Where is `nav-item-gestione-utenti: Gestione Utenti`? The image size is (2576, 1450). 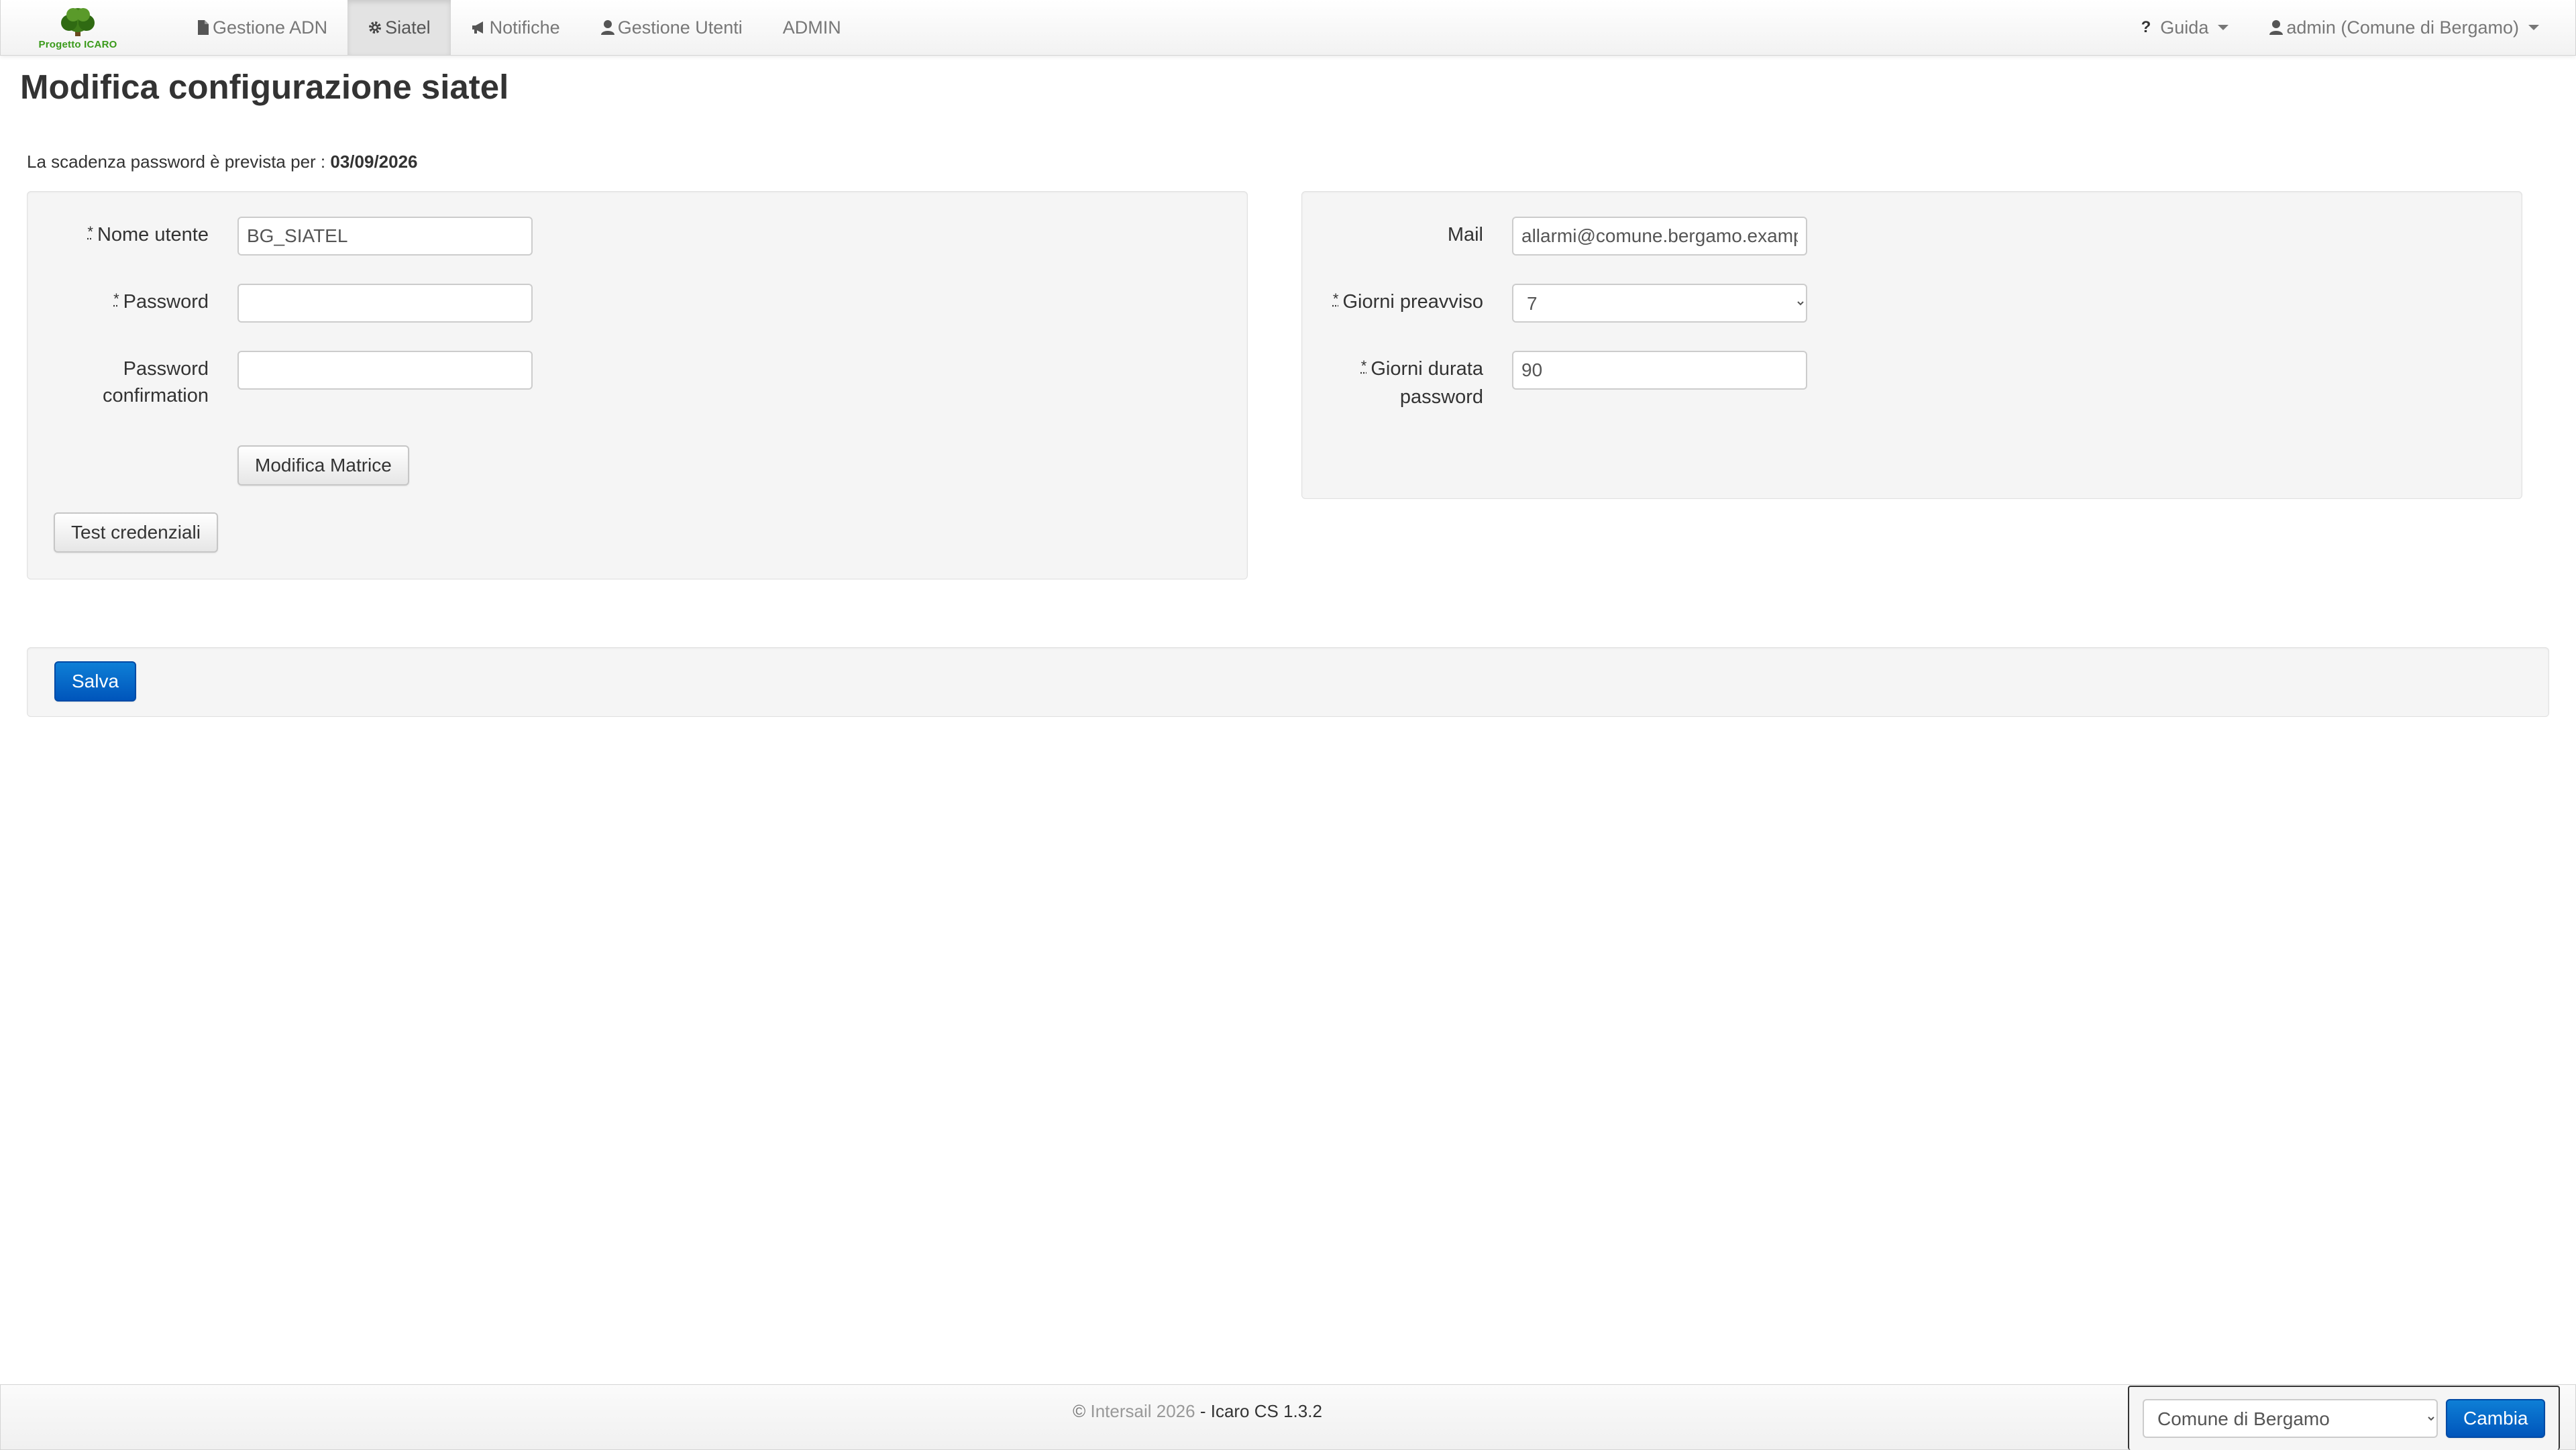
nav-item-gestione-utenti: Gestione Utenti is located at coordinates (671, 27).